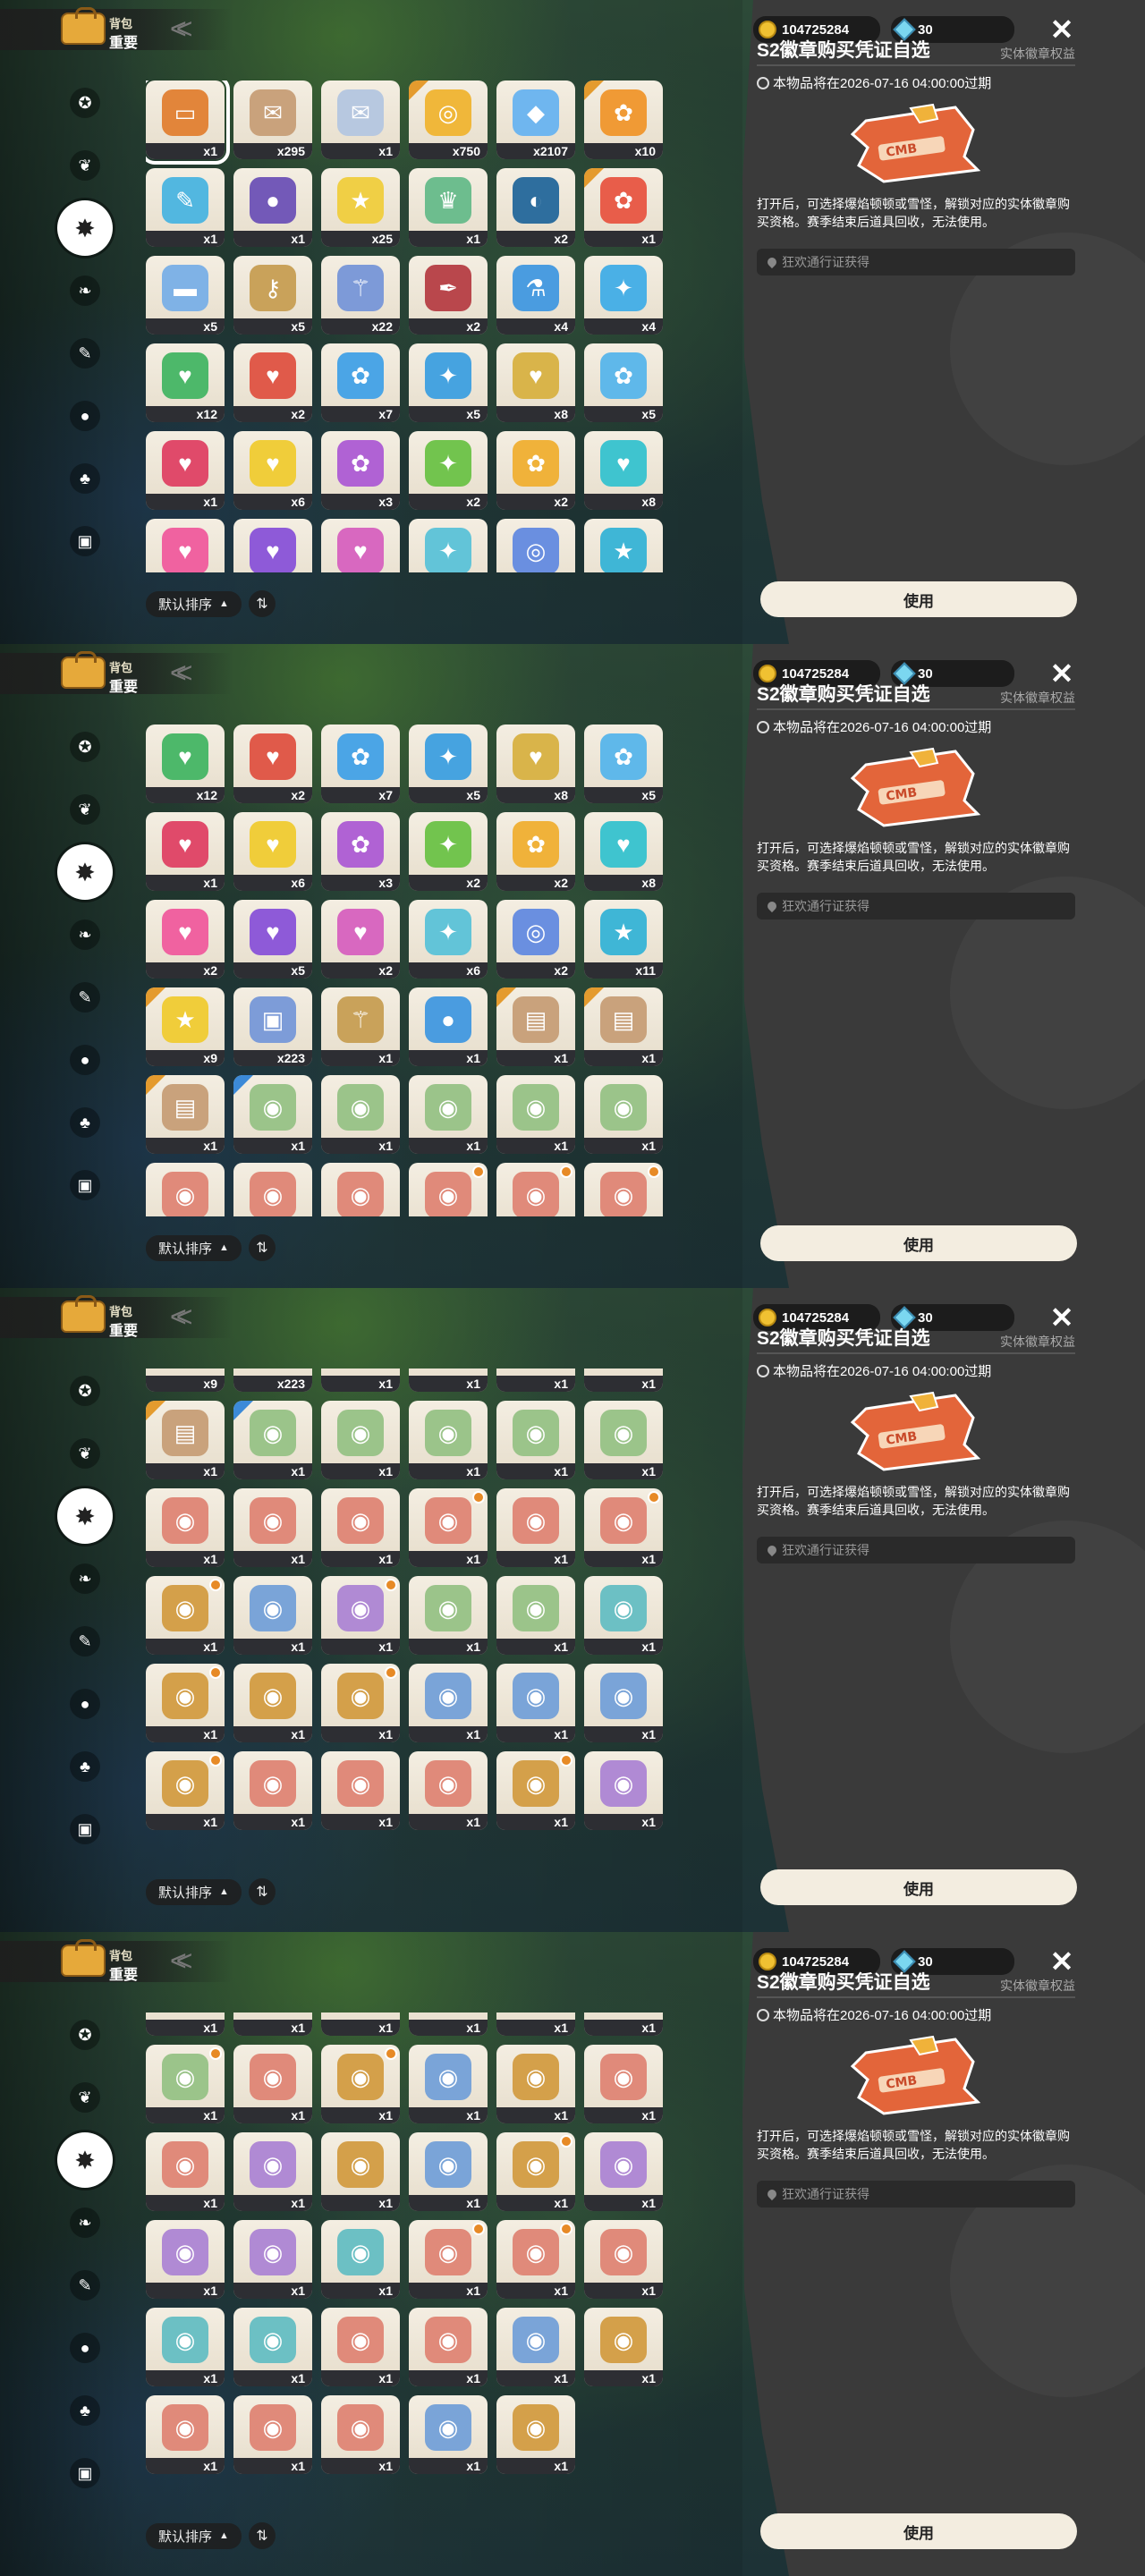 The image size is (1145, 2576). What do you see at coordinates (360, 763) in the screenshot?
I see `inventory-item: ✿ x7` at bounding box center [360, 763].